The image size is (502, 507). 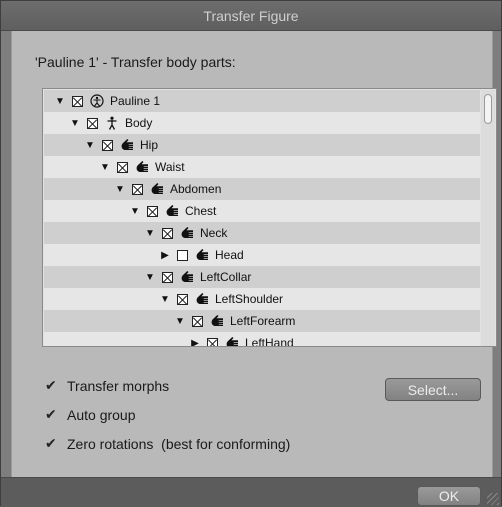 What do you see at coordinates (449, 496) in the screenshot?
I see `ok-button: OK` at bounding box center [449, 496].